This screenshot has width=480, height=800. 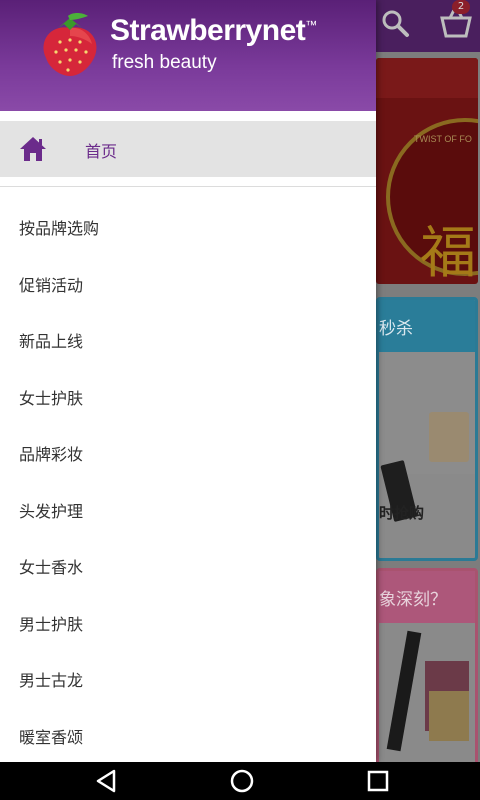 What do you see at coordinates (427, 668) in the screenshot?
I see `impression-card: 象深刻？` at bounding box center [427, 668].